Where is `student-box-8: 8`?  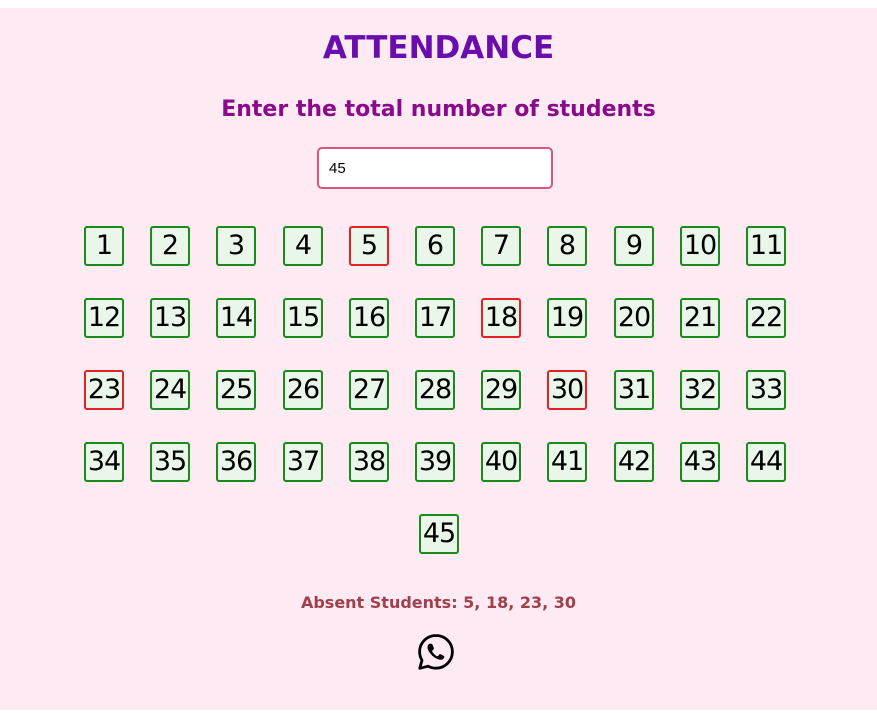
student-box-8: 8 is located at coordinates (567, 246).